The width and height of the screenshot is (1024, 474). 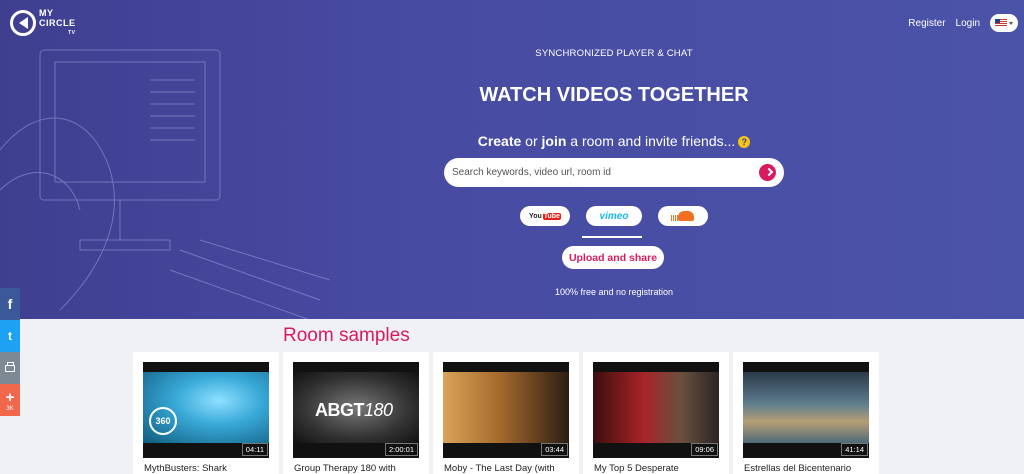 I want to click on active-provider-indicator, so click(x=612, y=237).